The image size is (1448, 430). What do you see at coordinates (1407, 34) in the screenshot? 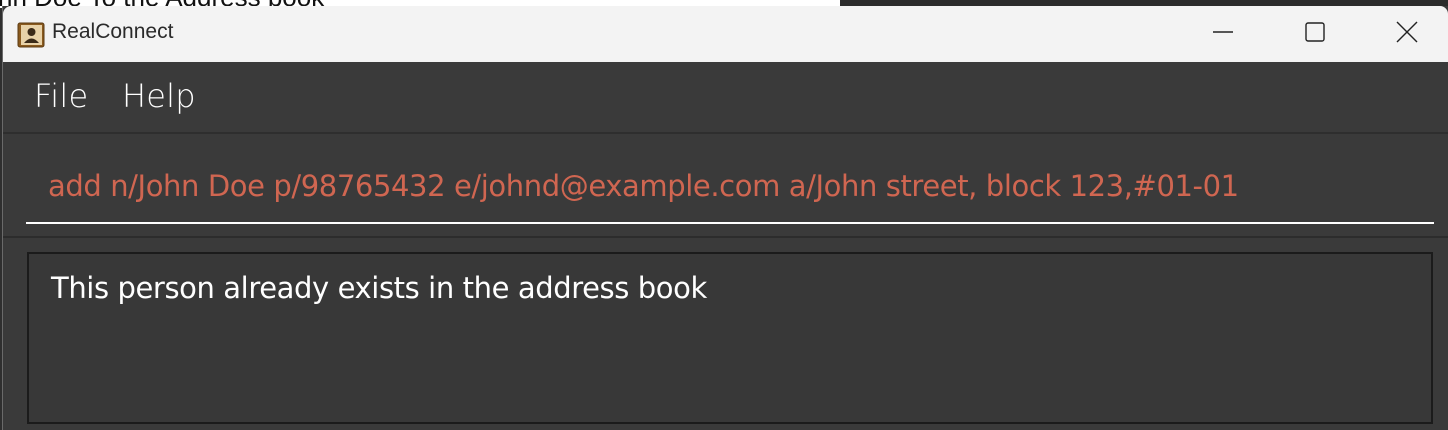
I see `close-icon` at bounding box center [1407, 34].